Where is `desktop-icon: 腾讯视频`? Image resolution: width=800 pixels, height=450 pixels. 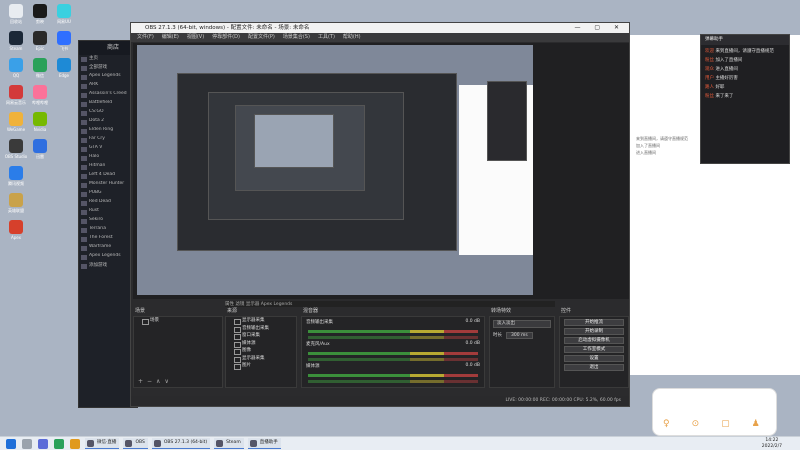
desktop-icon: 腾讯视频 is located at coordinates (16, 176).